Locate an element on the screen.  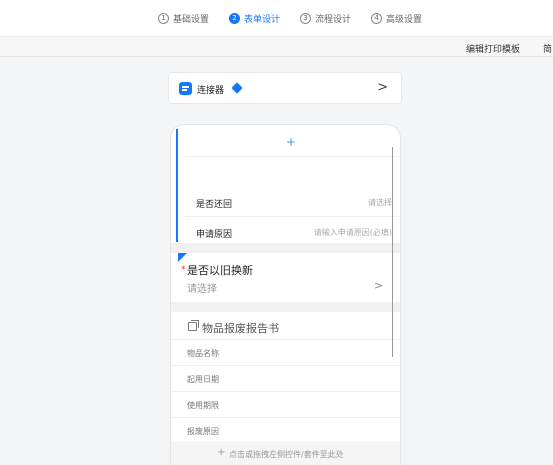
divider is located at coordinates (292, 156).